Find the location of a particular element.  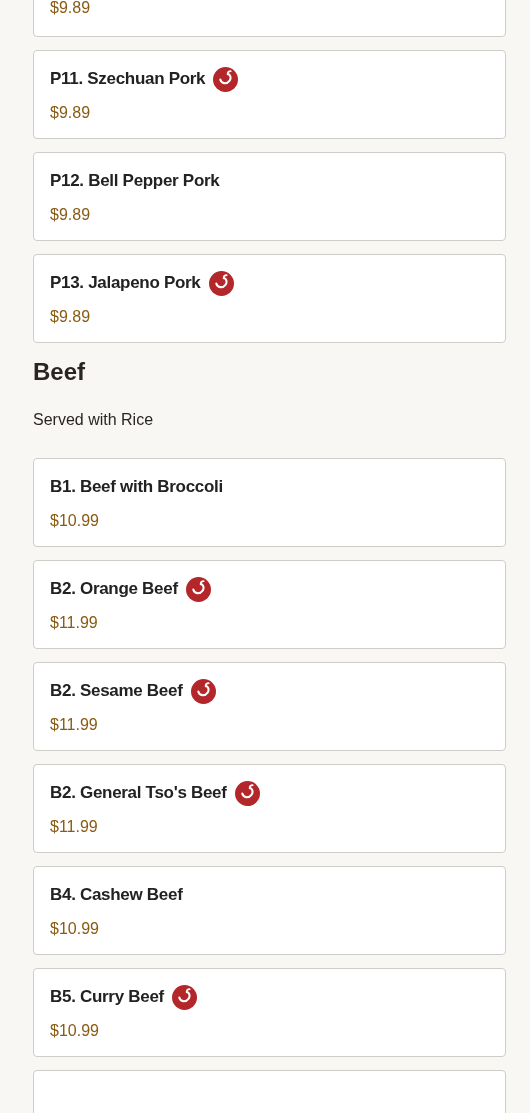

item-name: B1. Beef with Broccoli is located at coordinates (136, 487).